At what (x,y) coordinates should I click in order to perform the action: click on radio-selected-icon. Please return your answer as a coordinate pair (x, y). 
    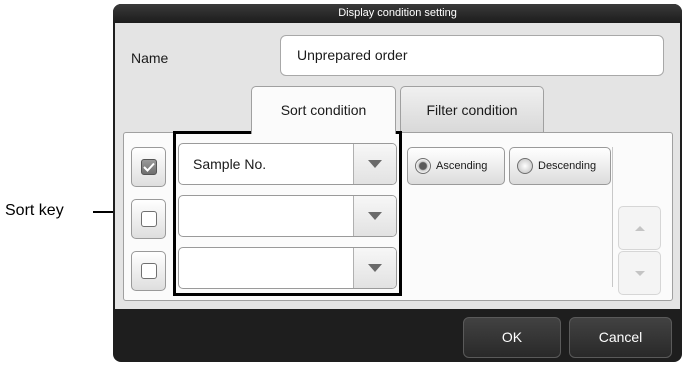
    Looking at the image, I should click on (423, 166).